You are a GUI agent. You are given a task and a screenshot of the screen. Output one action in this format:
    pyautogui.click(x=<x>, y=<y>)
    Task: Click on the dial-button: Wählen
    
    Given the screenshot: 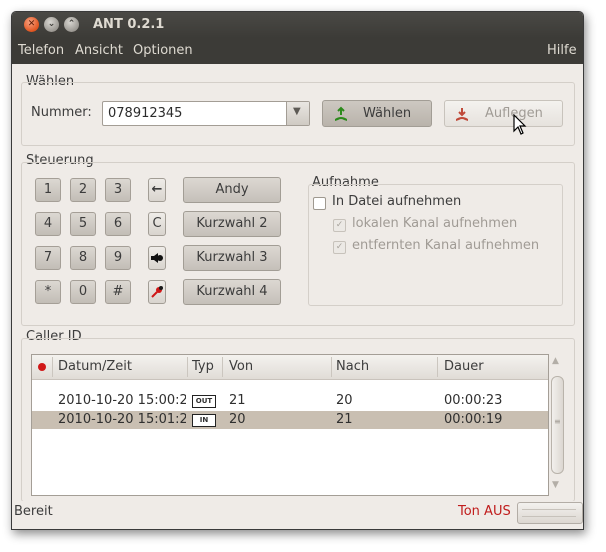 What is the action you would take?
    pyautogui.click(x=377, y=113)
    